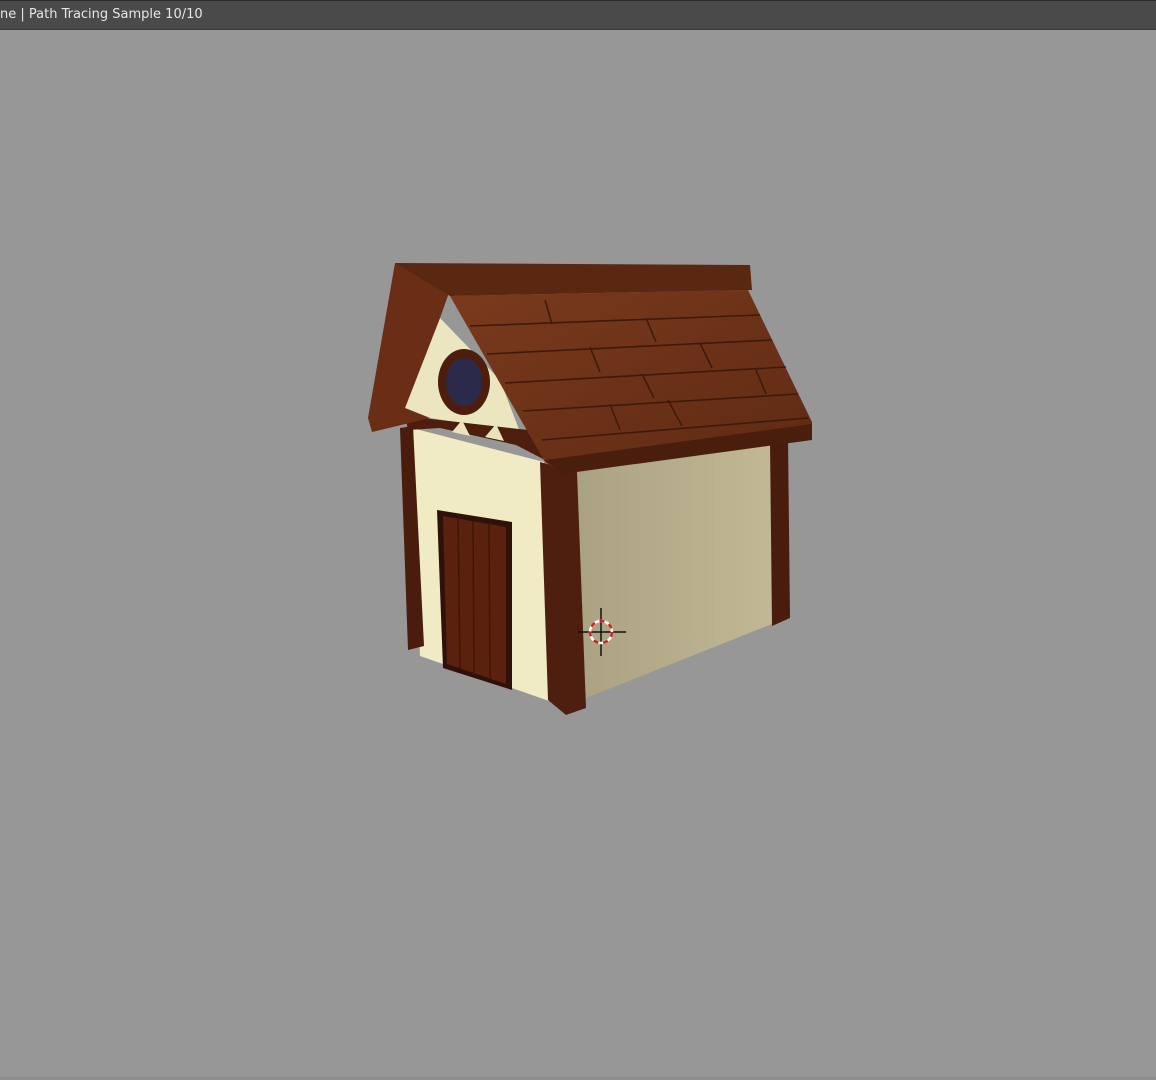  I want to click on cottage-side-wall, so click(677, 569).